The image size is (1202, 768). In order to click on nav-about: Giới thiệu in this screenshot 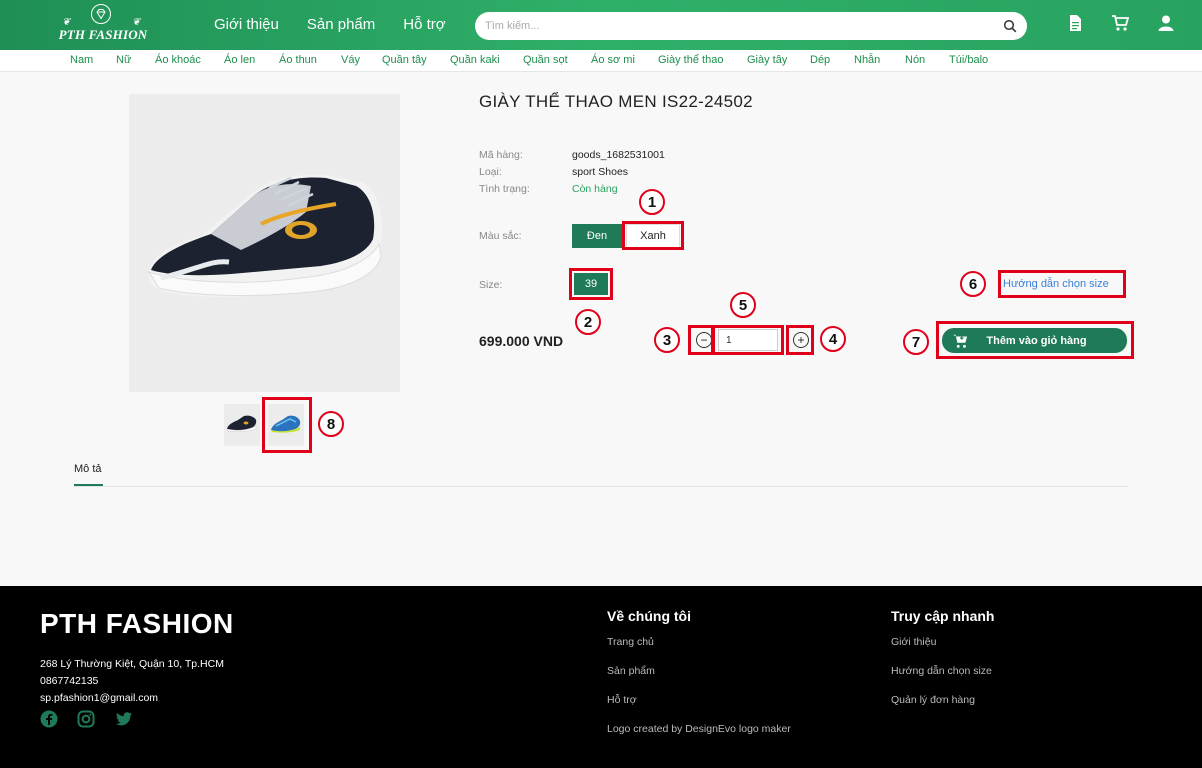, I will do `click(246, 24)`.